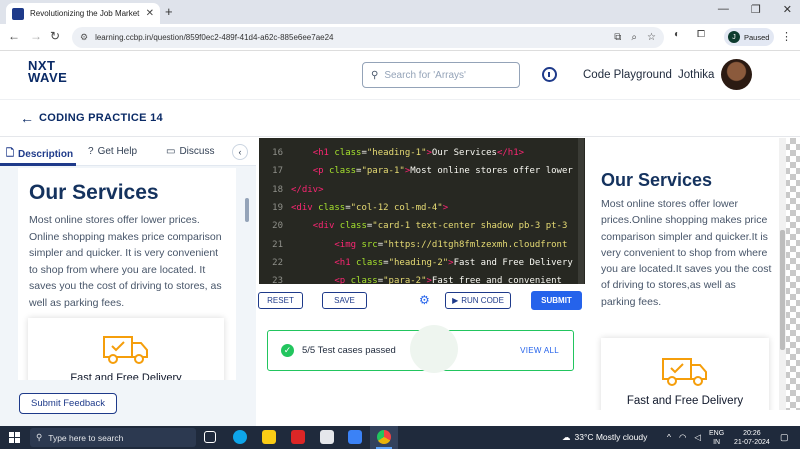  Describe the element at coordinates (734, 37) in the screenshot. I see `profile-avatar: J` at that location.